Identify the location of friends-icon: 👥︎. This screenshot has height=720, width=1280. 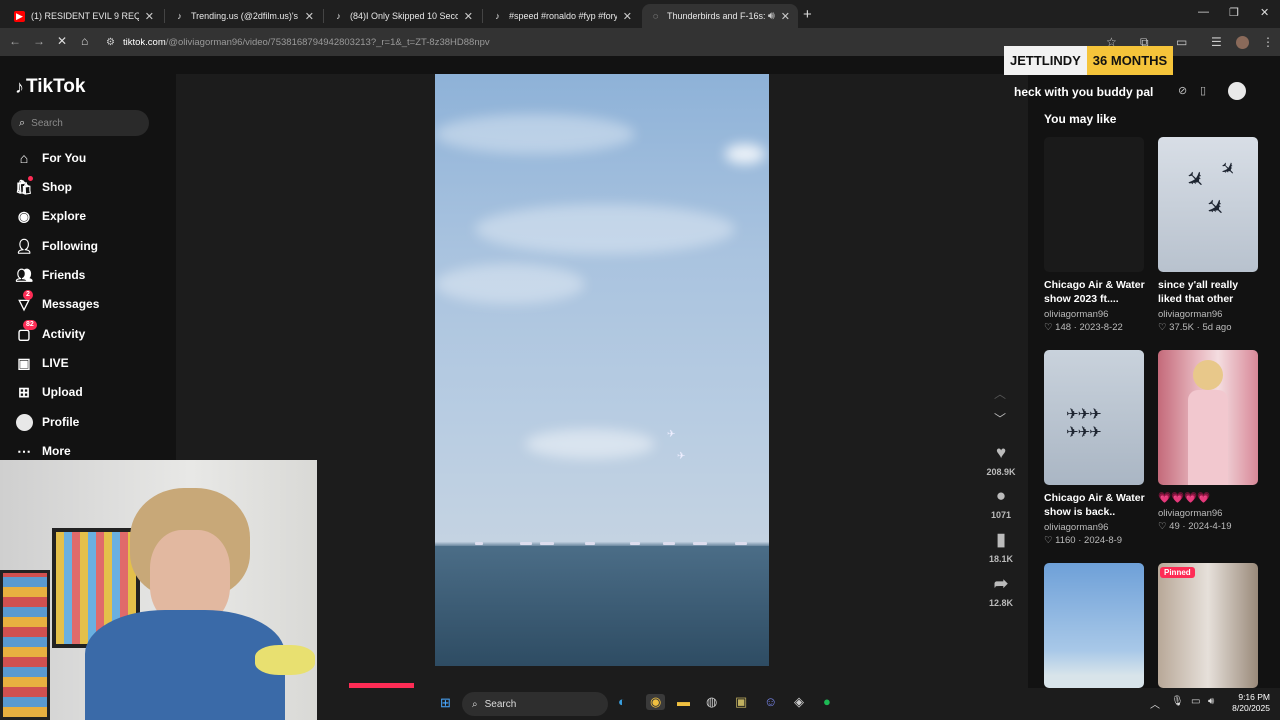
(24, 274).